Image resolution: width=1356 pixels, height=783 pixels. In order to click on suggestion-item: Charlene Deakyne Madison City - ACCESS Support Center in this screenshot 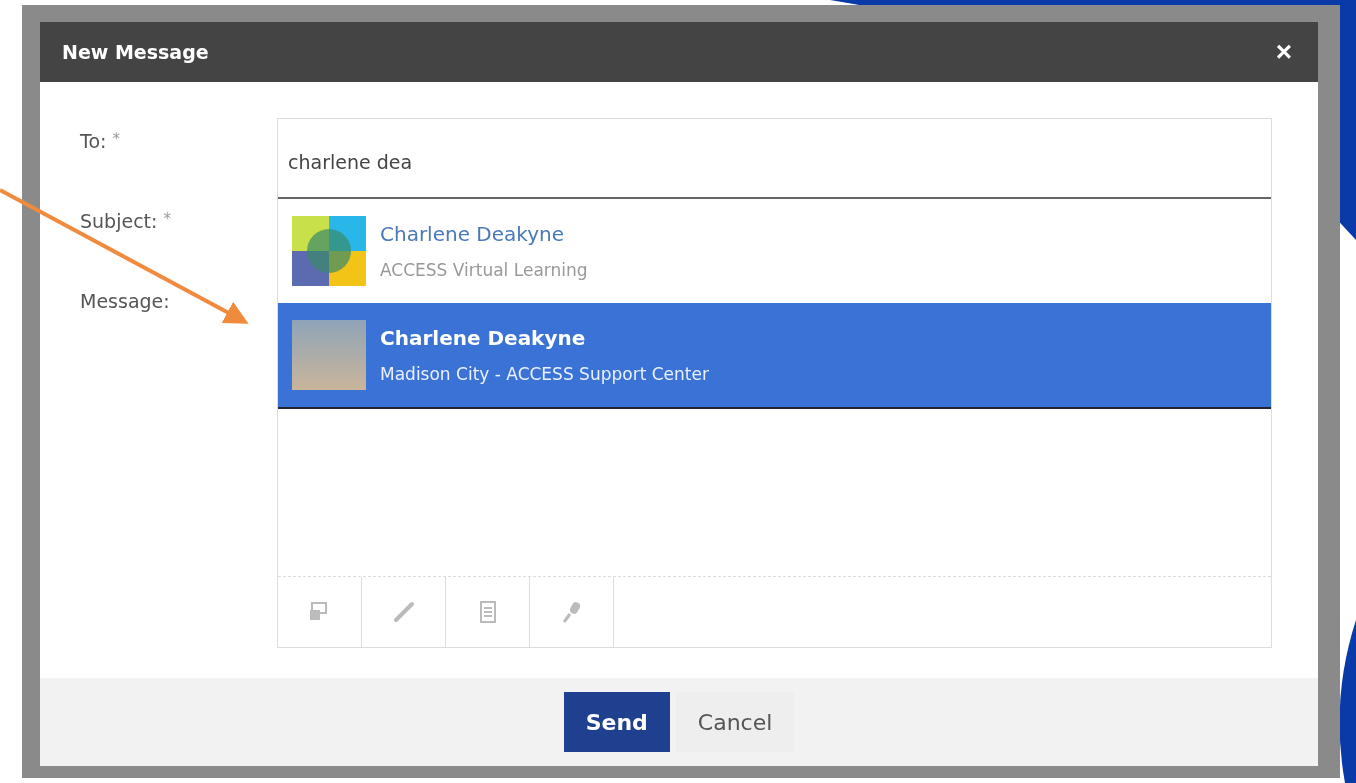, I will do `click(774, 355)`.